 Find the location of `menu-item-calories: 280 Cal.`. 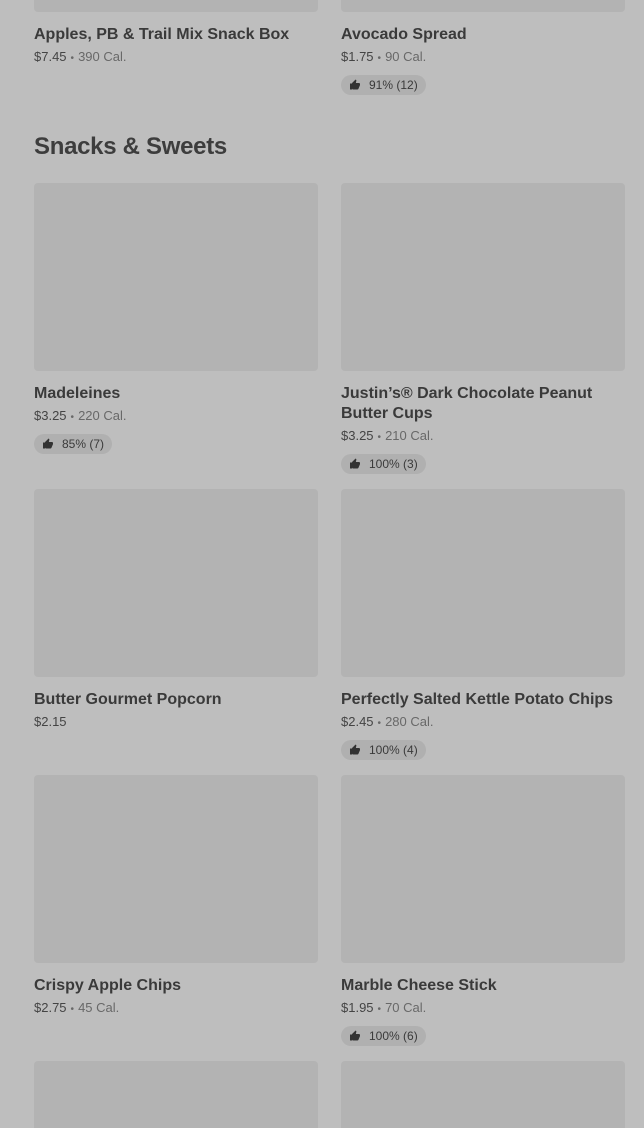

menu-item-calories: 280 Cal. is located at coordinates (409, 721).